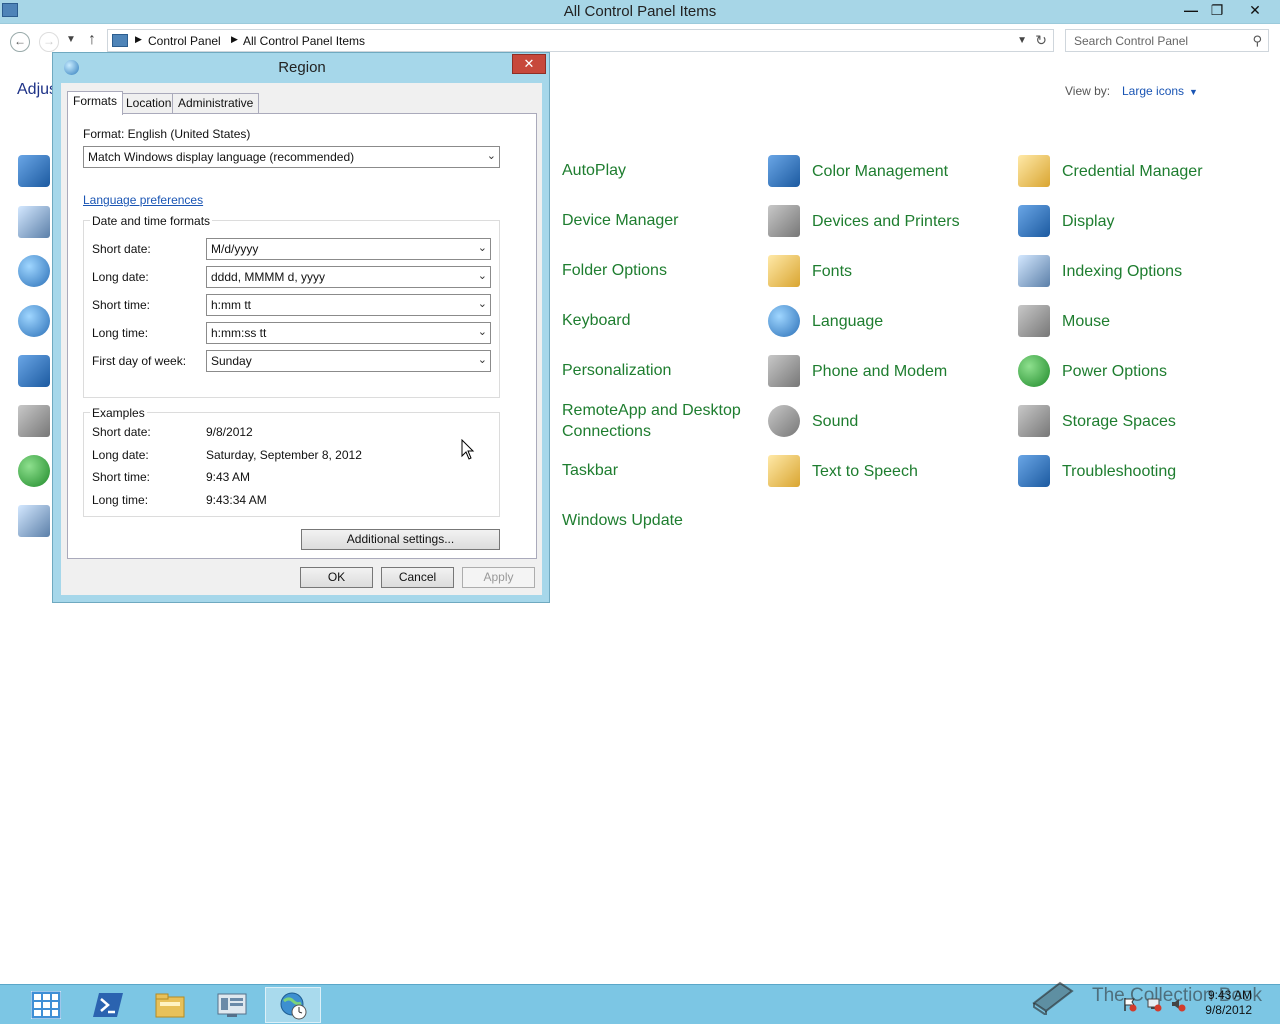 This screenshot has width=1280, height=1024. I want to click on cp-item-label: Windows Update, so click(622, 520).